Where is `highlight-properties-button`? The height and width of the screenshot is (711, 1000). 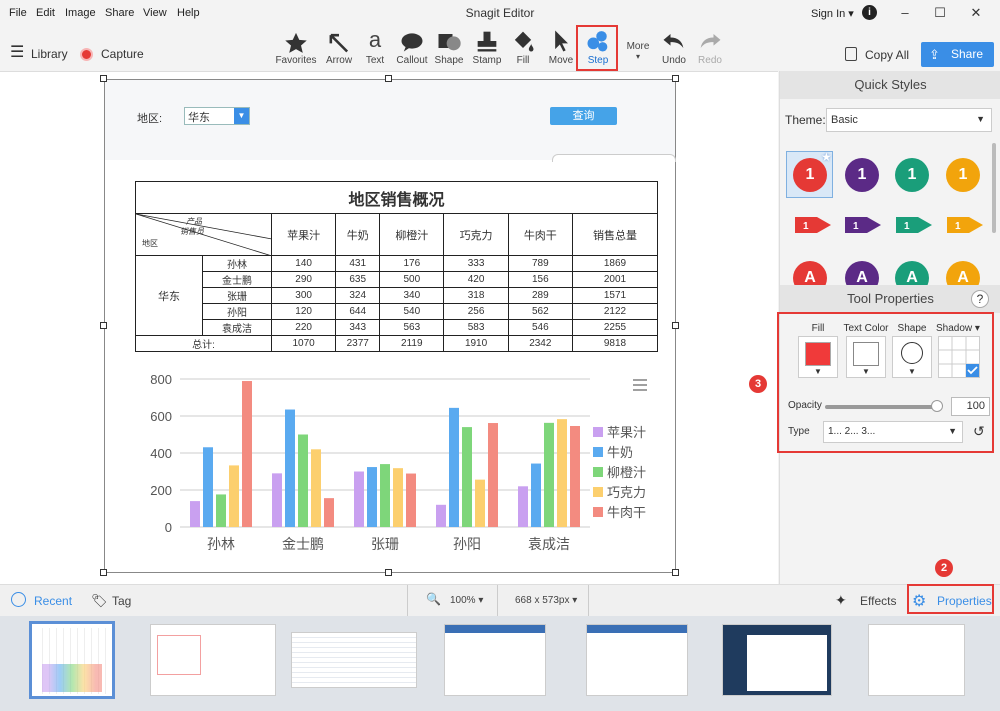
highlight-properties-button is located at coordinates (950, 599).